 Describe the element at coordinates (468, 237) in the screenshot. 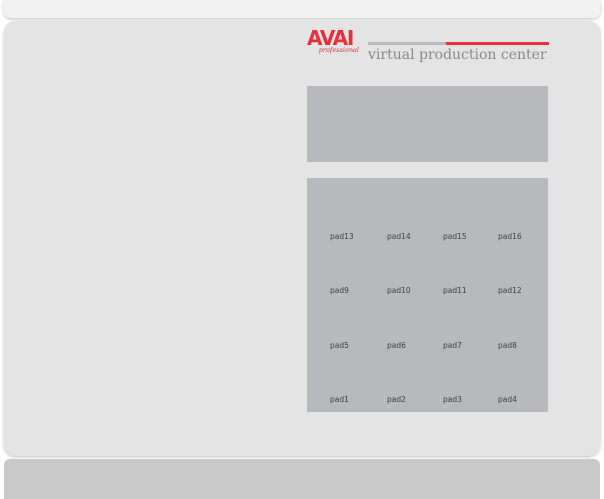

I see `pad-15: pad15` at that location.